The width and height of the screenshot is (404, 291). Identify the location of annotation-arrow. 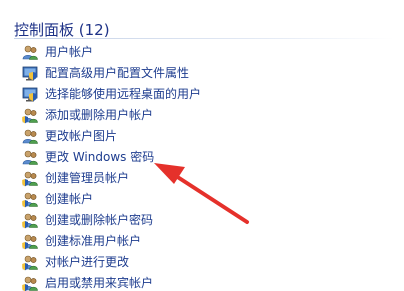
(201, 193).